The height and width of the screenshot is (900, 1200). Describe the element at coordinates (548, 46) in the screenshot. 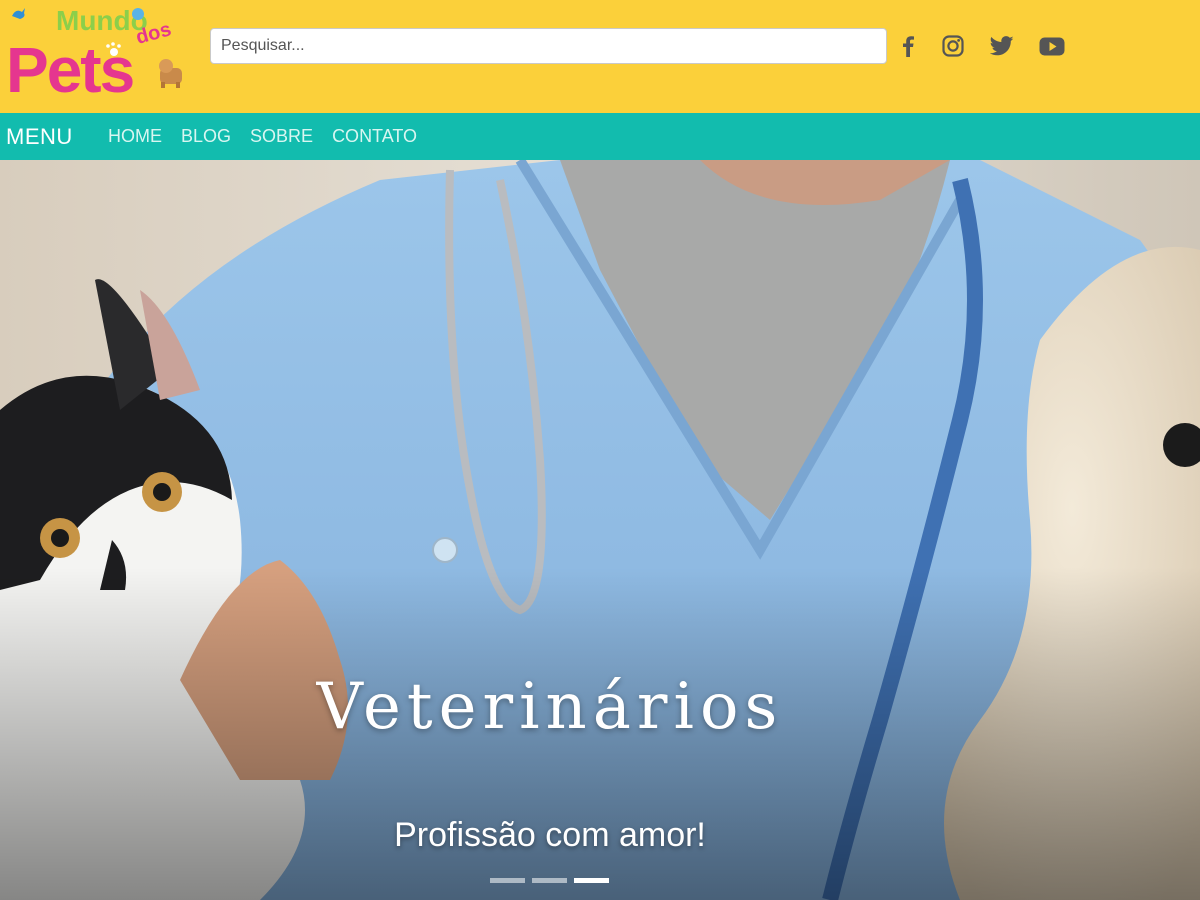

I see `search-input` at that location.